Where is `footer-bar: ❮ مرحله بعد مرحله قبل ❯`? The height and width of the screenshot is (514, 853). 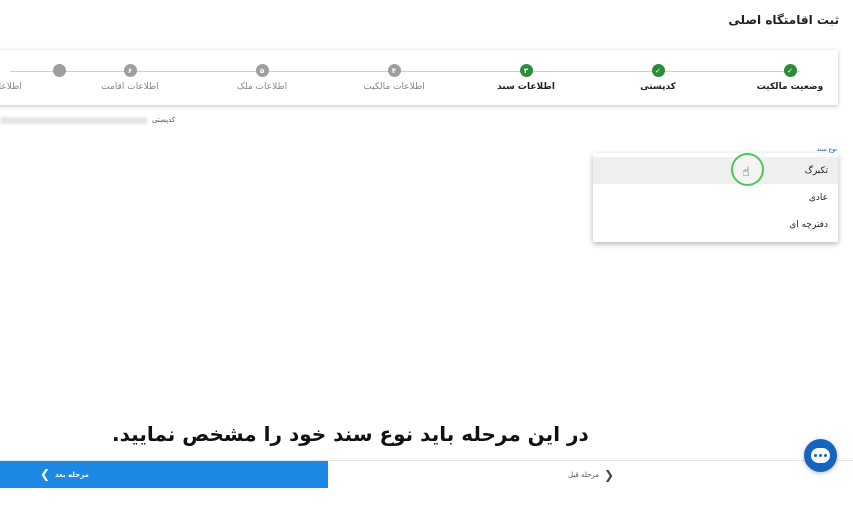 footer-bar: ❮ مرحله بعد مرحله قبل ❯ is located at coordinates (426, 474).